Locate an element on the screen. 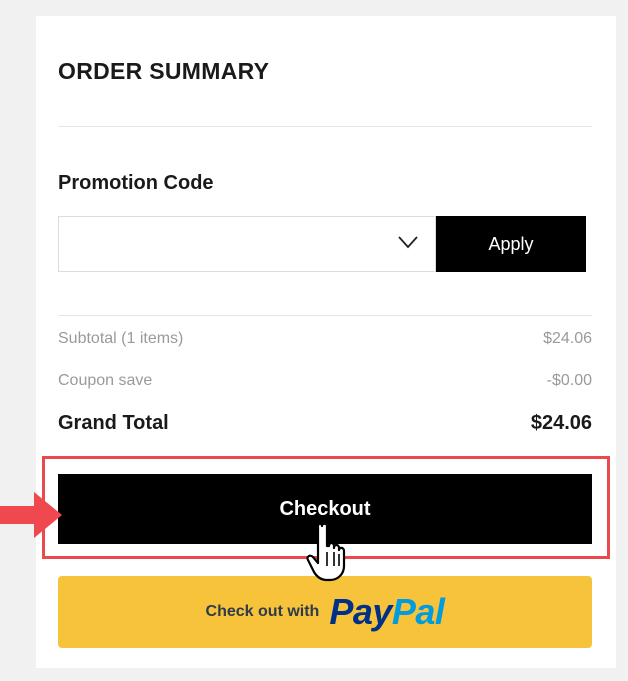 The image size is (628, 681). pointer-arrow-icon is located at coordinates (31, 515).